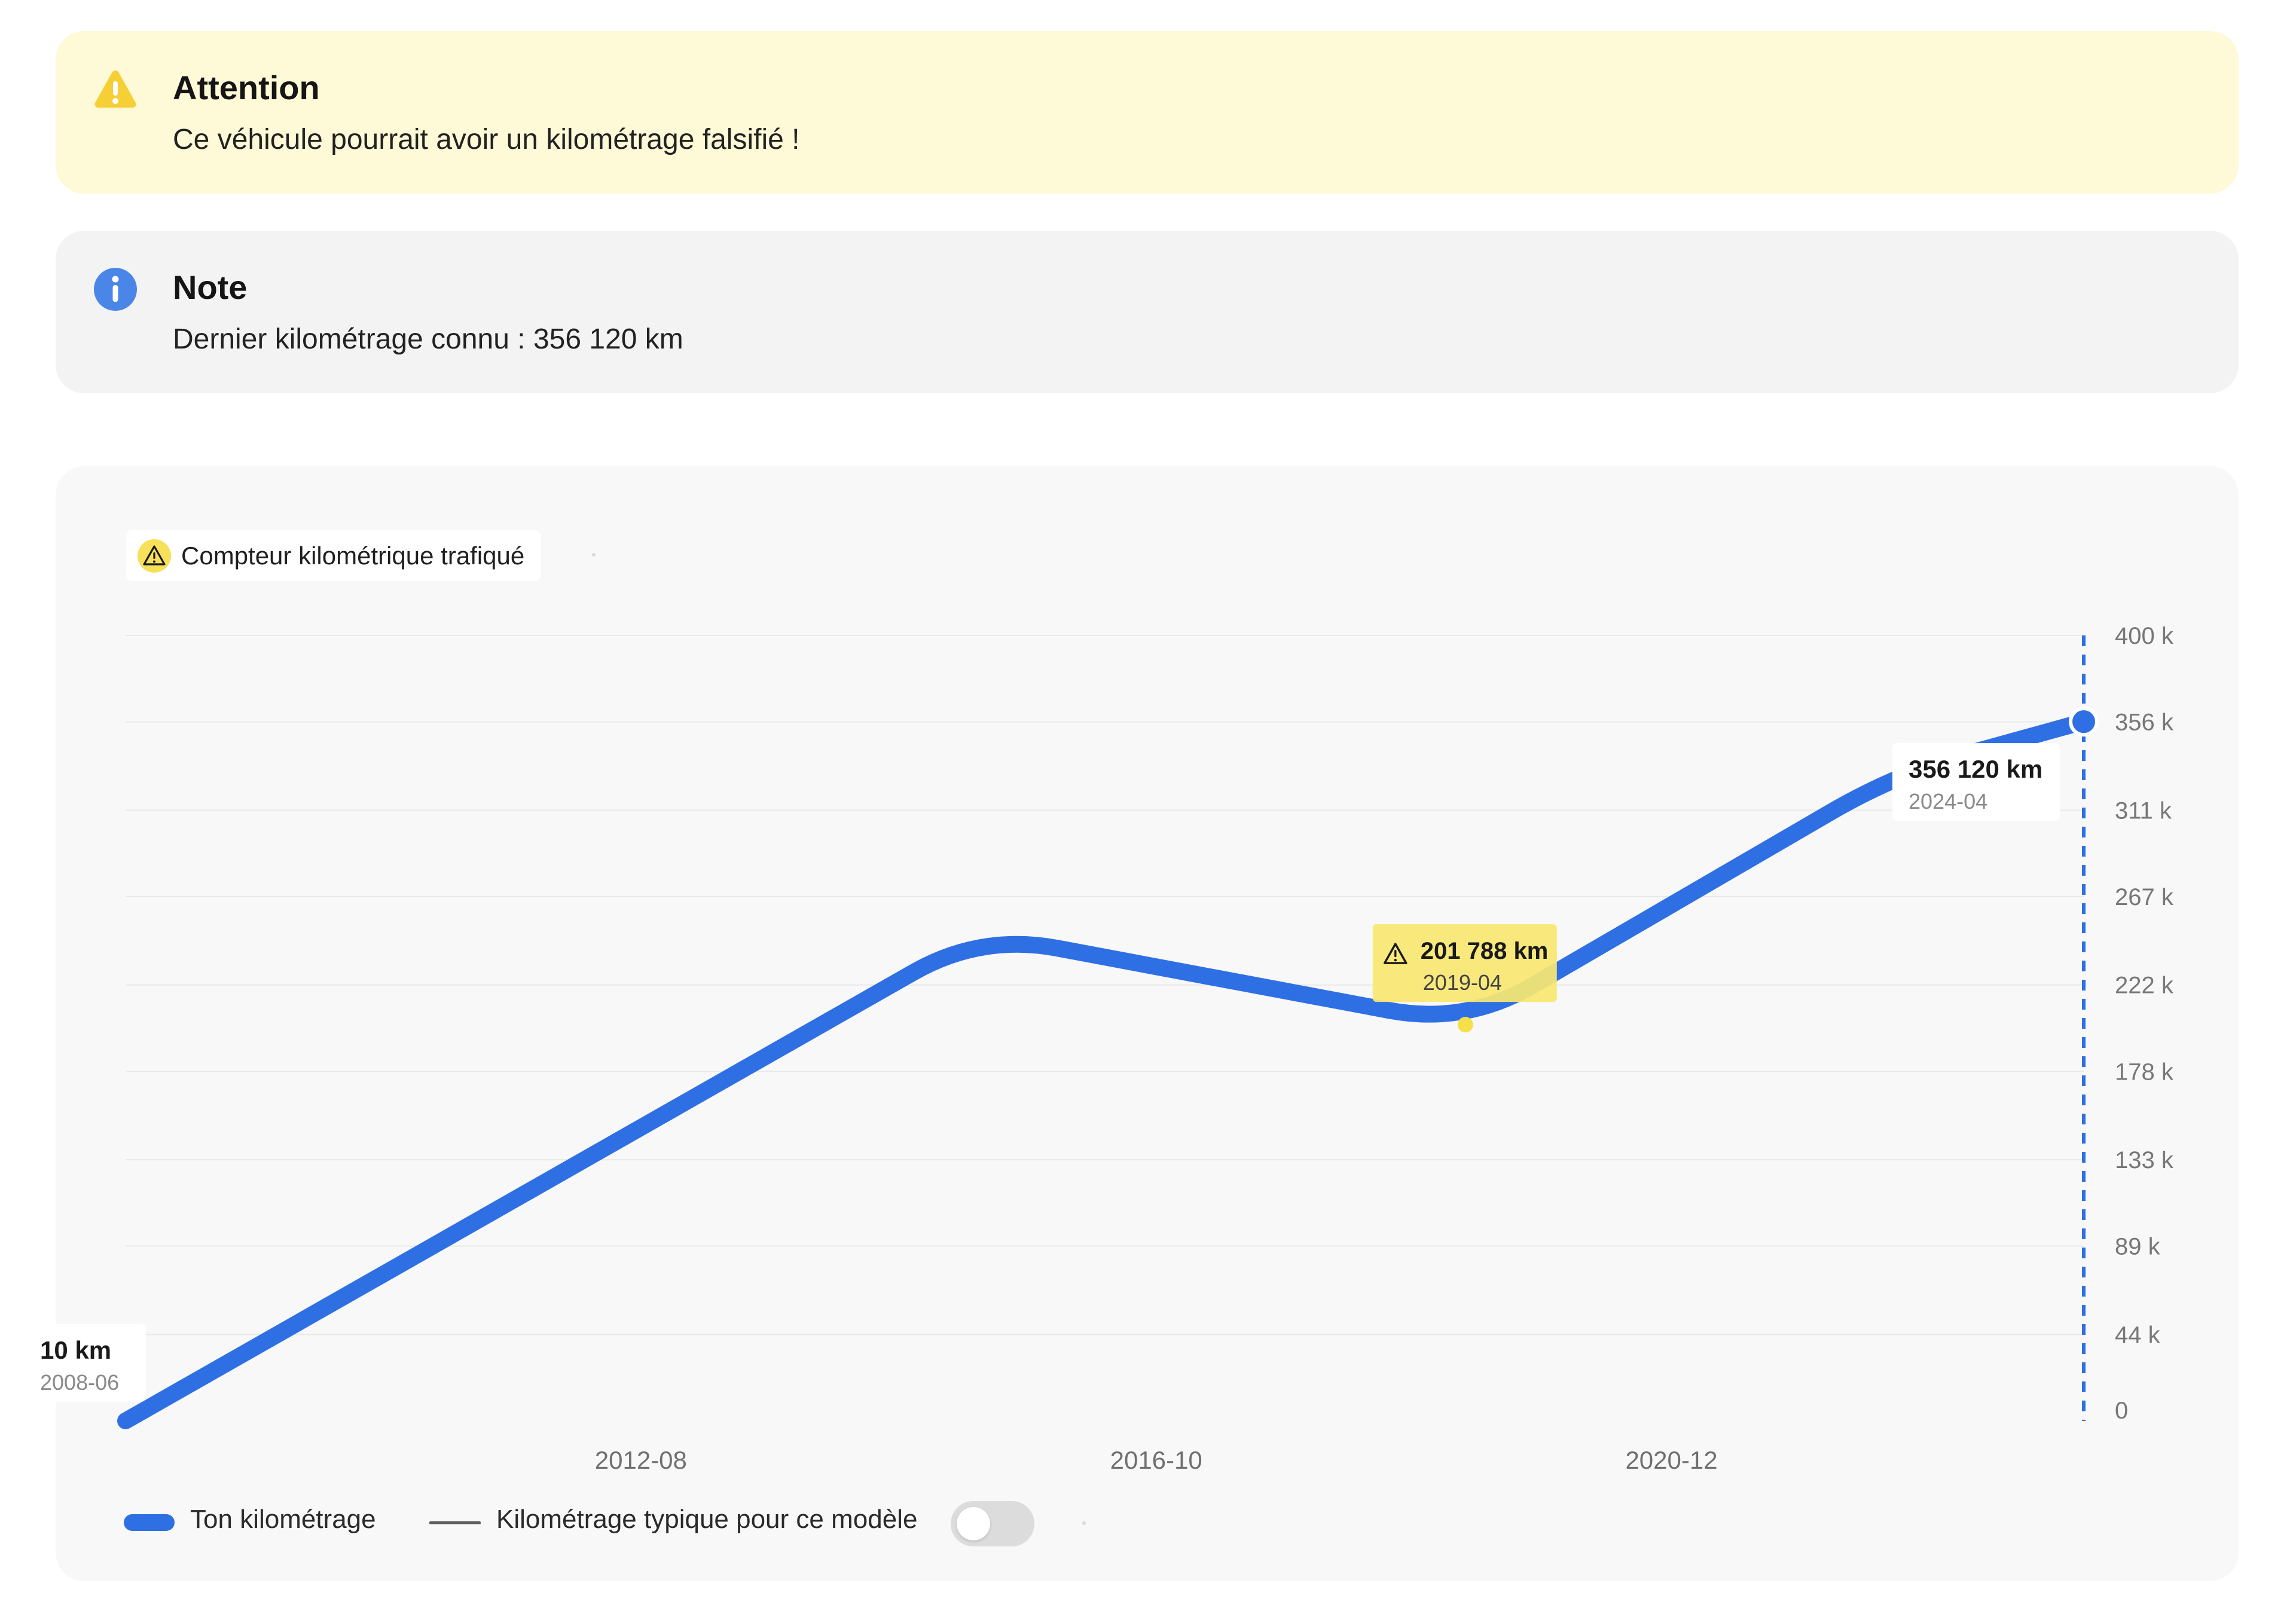  What do you see at coordinates (79, 1382) in the screenshot?
I see `annotation-date: 2008-06` at bounding box center [79, 1382].